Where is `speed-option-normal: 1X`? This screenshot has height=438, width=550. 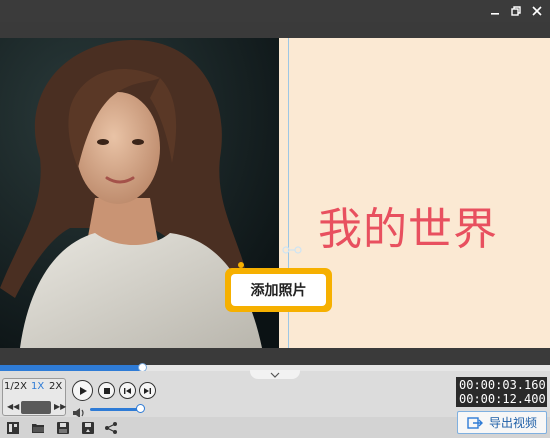 speed-option-normal: 1X is located at coordinates (37, 386).